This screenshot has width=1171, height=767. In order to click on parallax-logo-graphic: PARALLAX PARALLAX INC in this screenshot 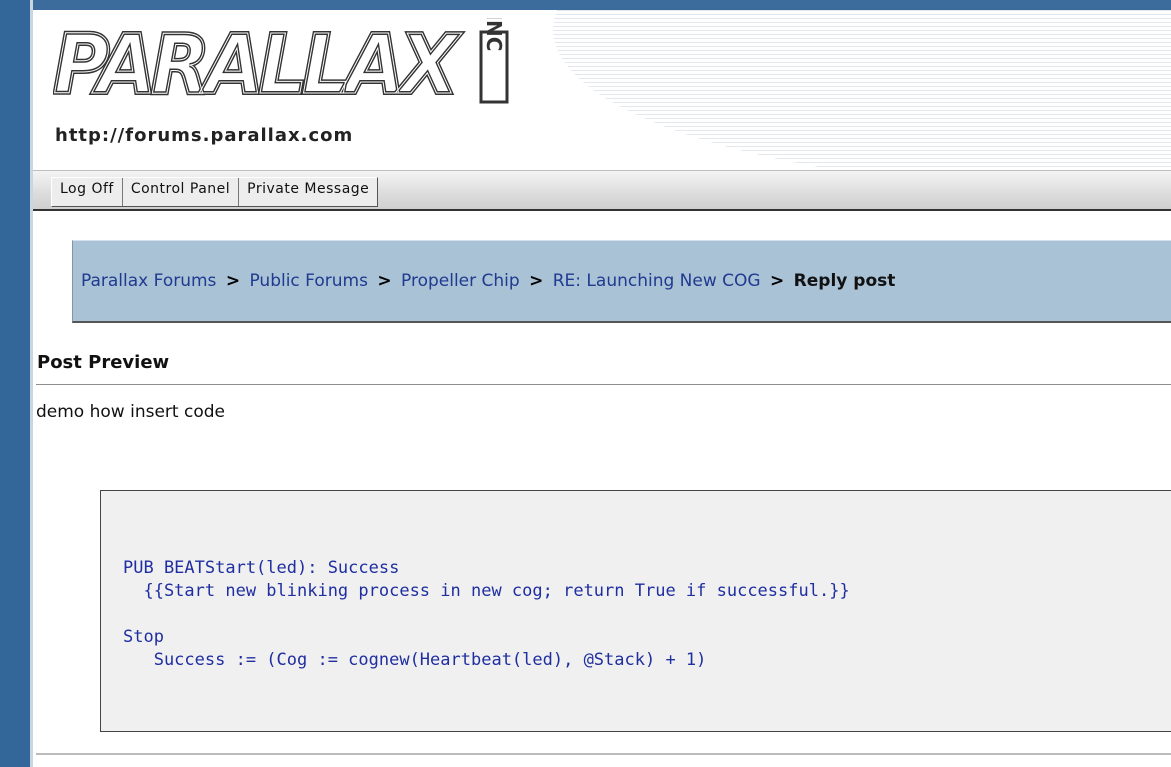, I will do `click(280, 64)`.